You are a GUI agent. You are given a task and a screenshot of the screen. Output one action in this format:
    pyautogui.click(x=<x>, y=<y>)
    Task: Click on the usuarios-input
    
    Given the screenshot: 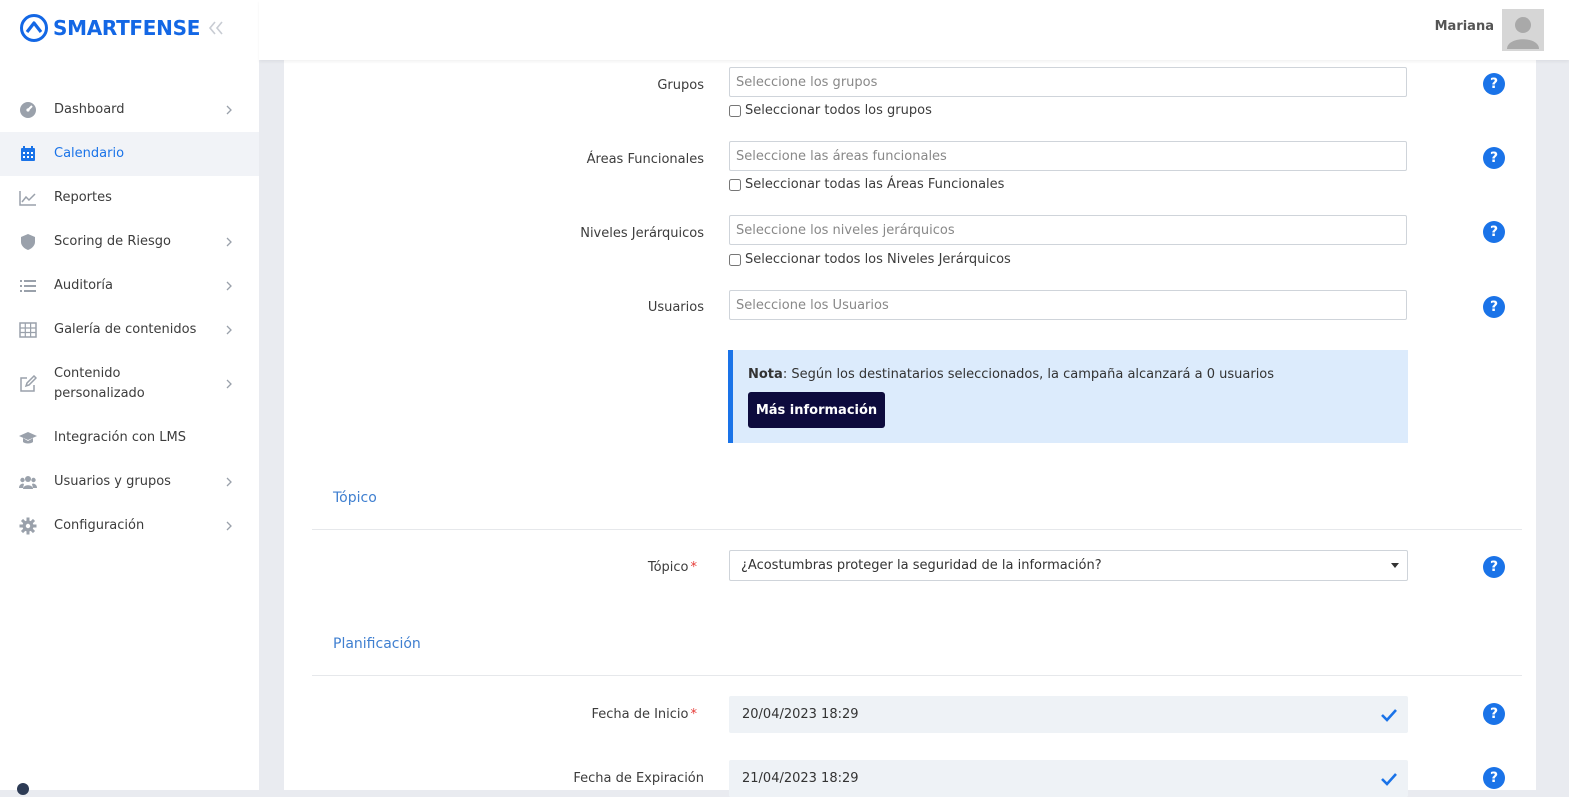 What is the action you would take?
    pyautogui.click(x=1068, y=305)
    